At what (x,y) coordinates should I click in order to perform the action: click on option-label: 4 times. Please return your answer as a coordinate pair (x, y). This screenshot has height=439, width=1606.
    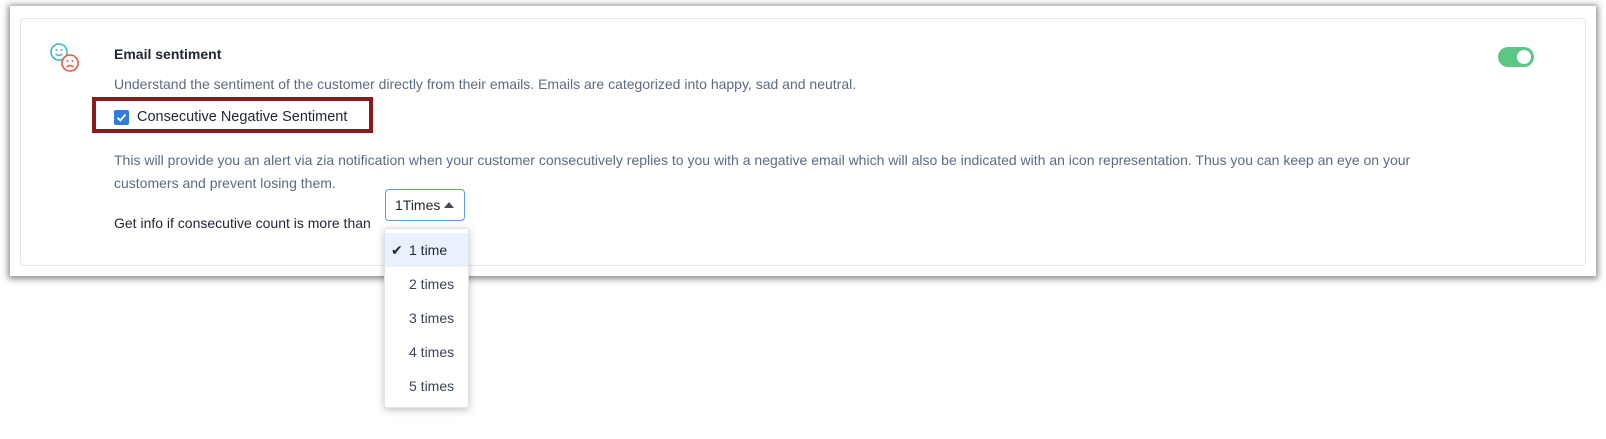
    Looking at the image, I should click on (432, 352).